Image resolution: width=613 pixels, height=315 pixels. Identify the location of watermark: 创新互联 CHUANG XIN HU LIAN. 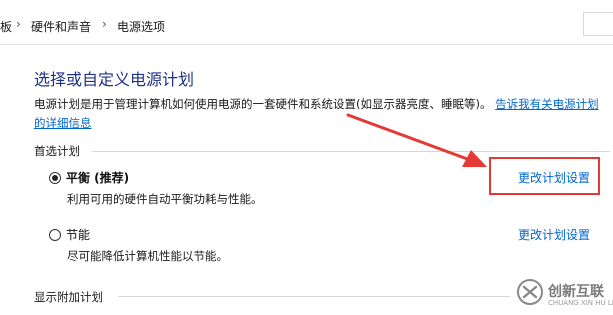
(561, 292).